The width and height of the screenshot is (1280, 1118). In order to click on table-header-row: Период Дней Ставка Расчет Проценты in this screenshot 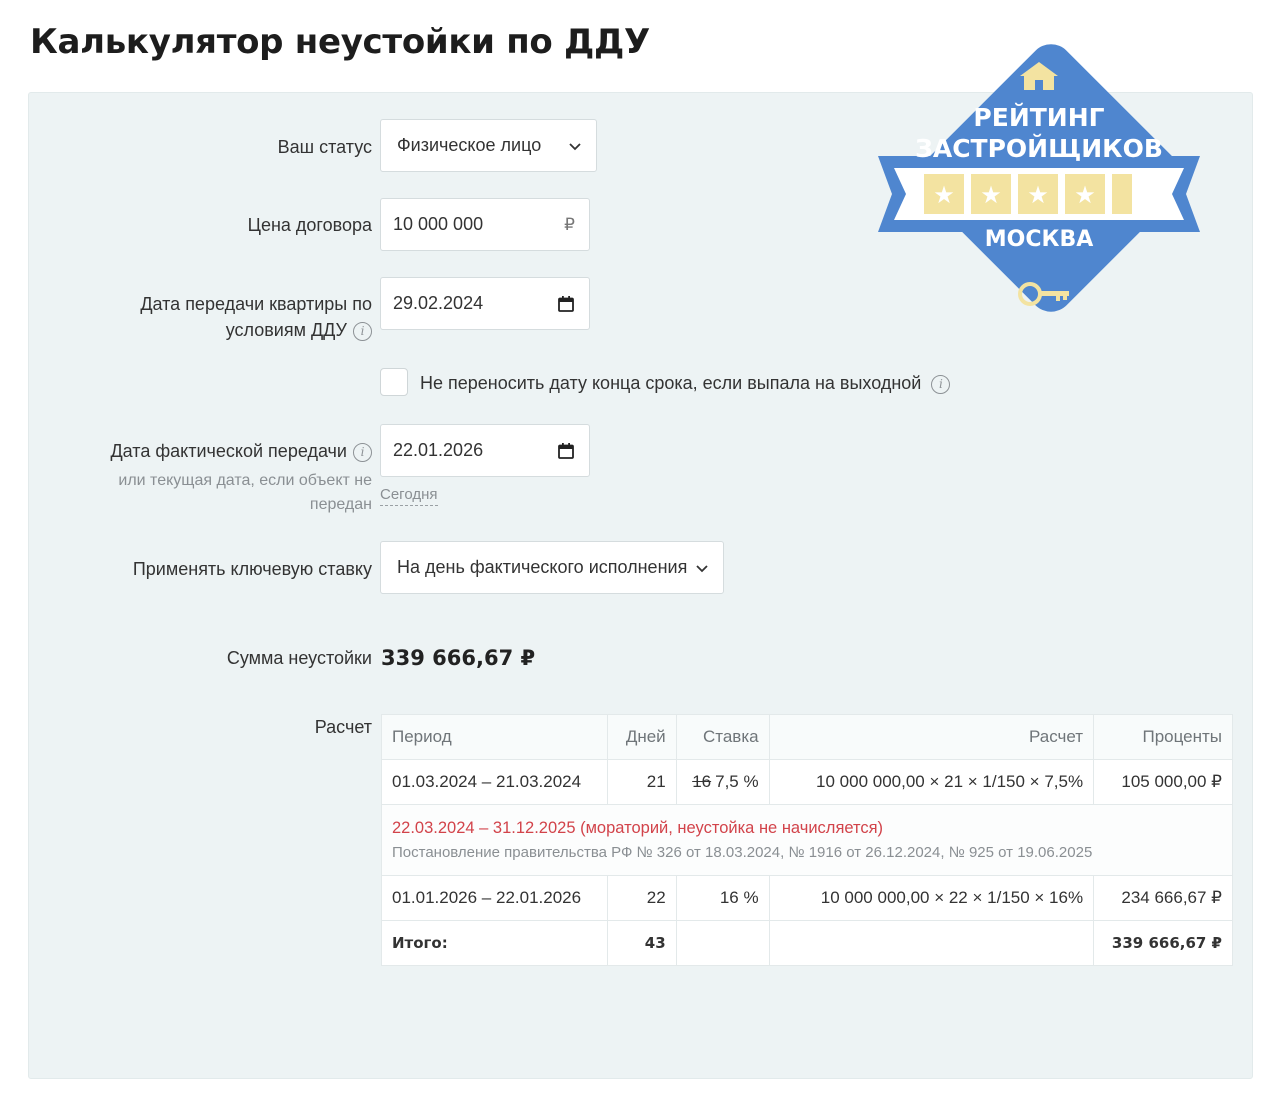, I will do `click(807, 737)`.